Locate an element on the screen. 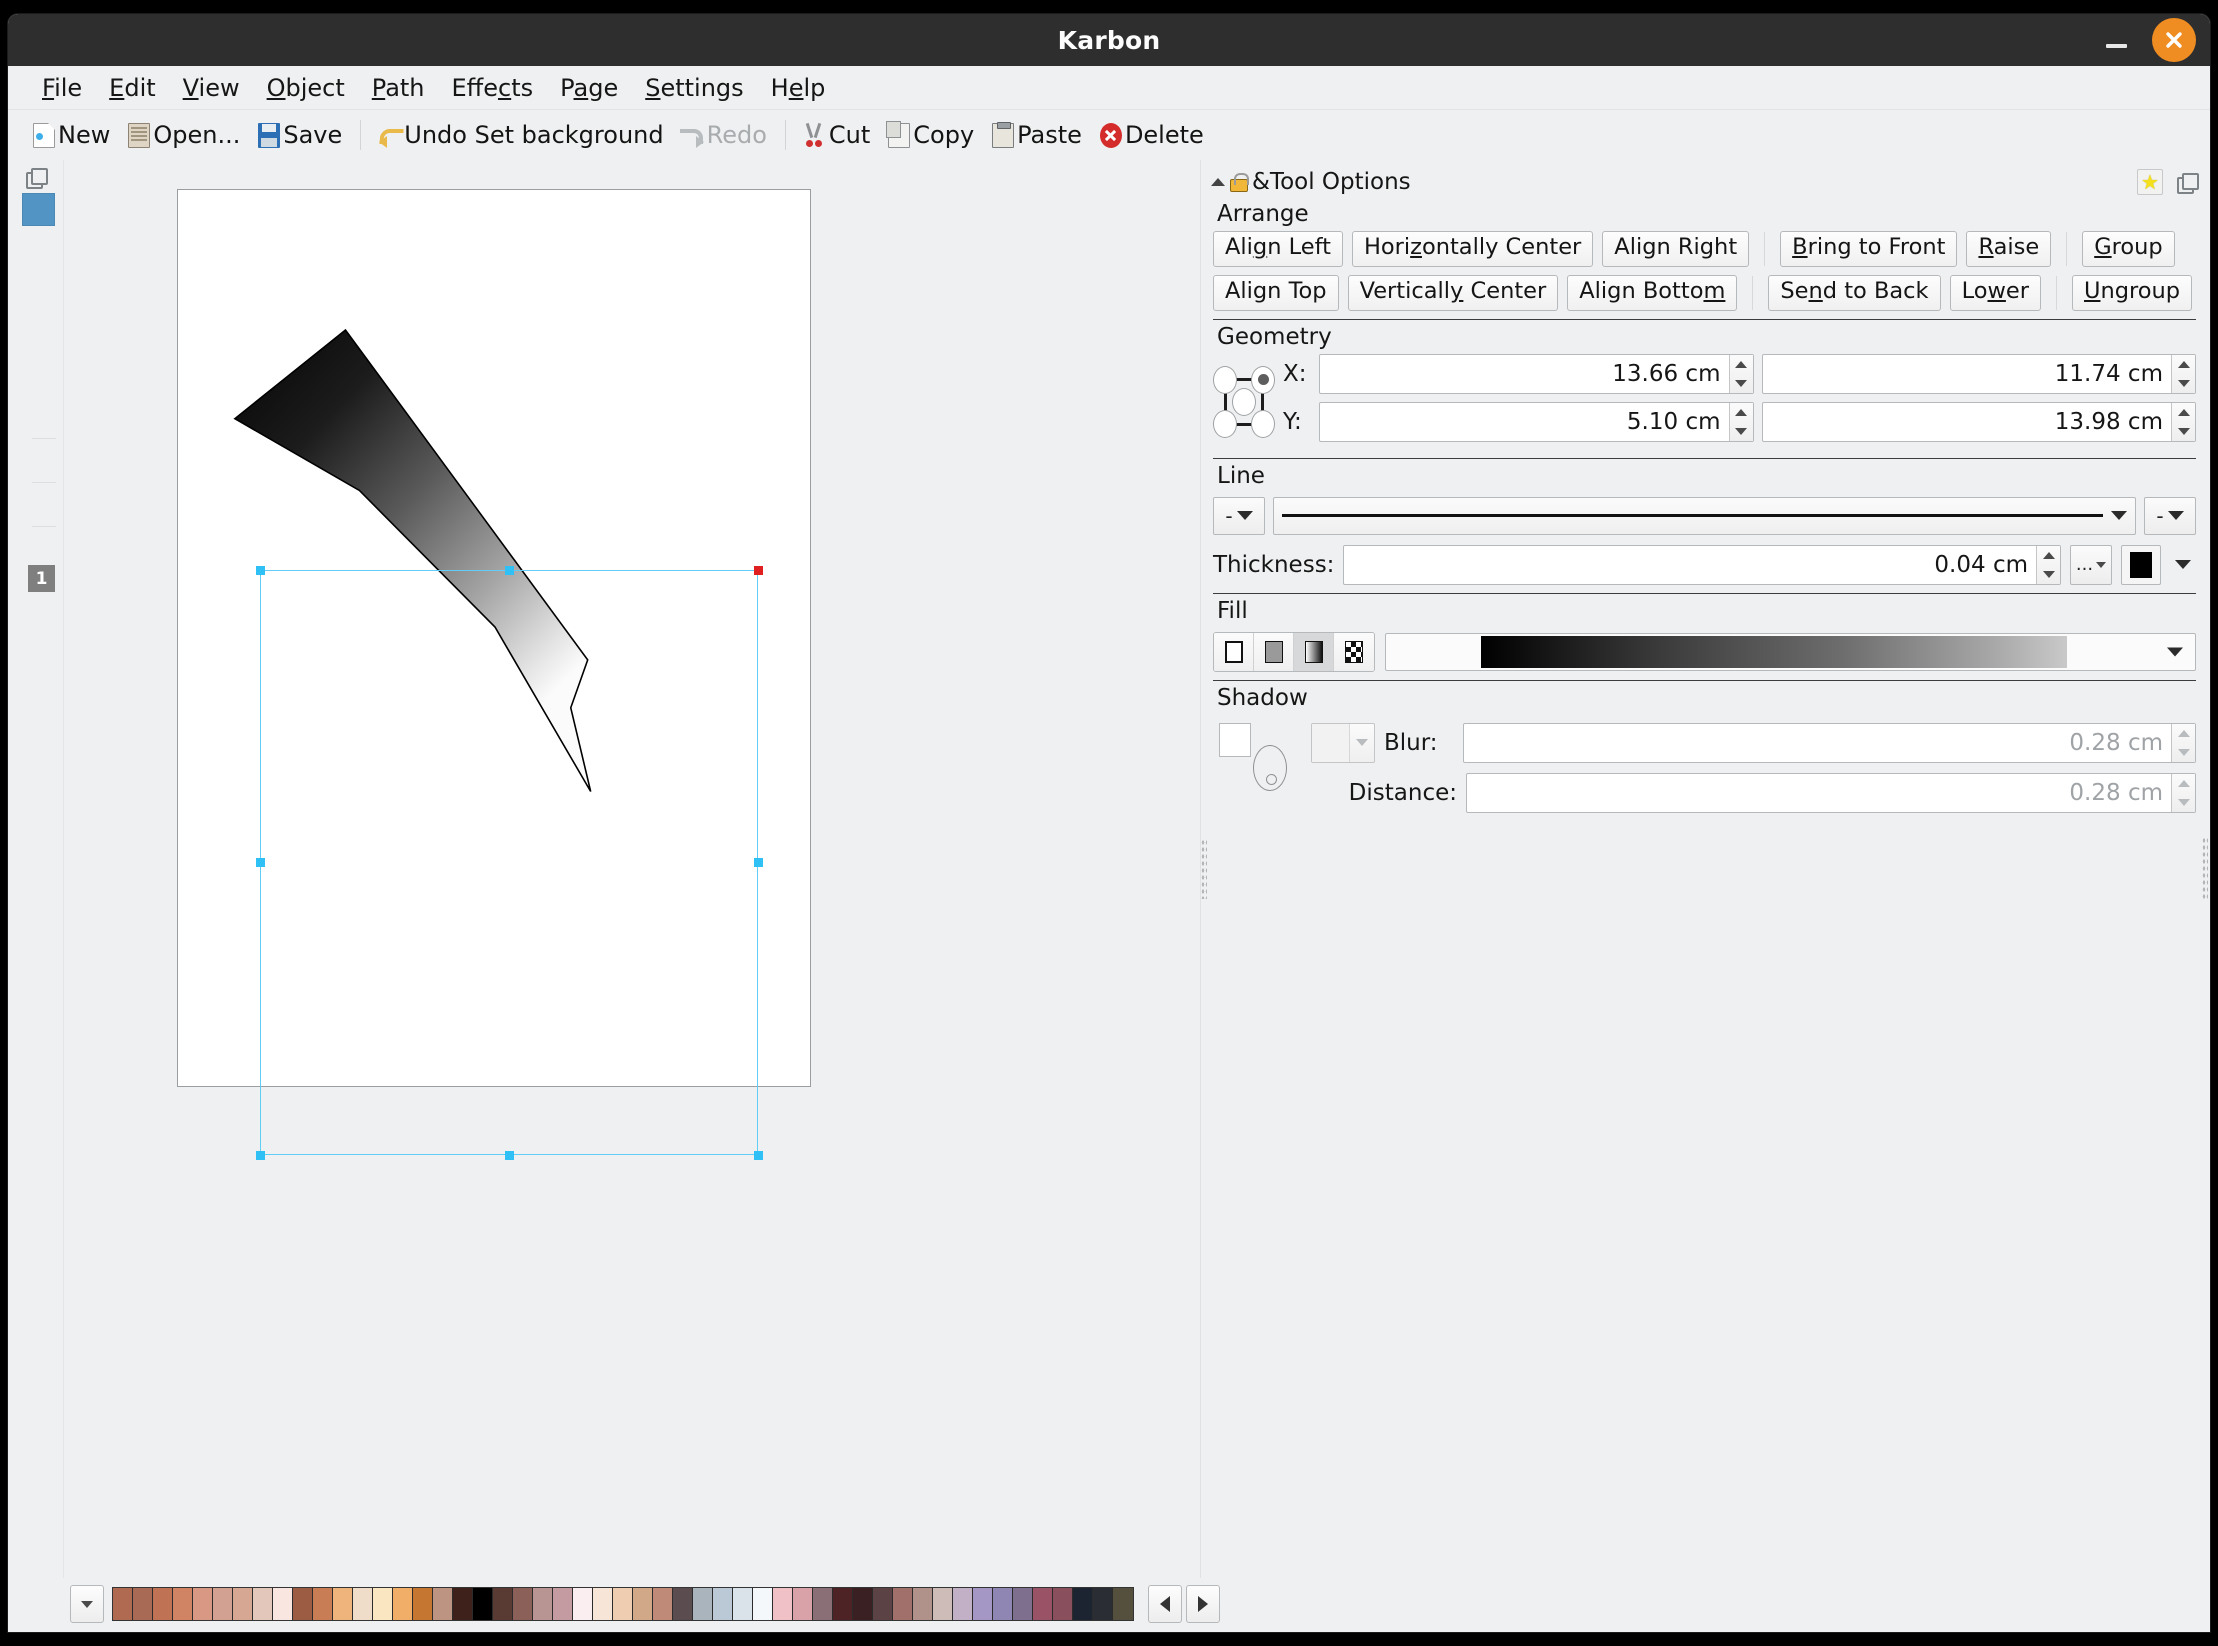  y-spinbox: 5.10 cm is located at coordinates (1536, 421).